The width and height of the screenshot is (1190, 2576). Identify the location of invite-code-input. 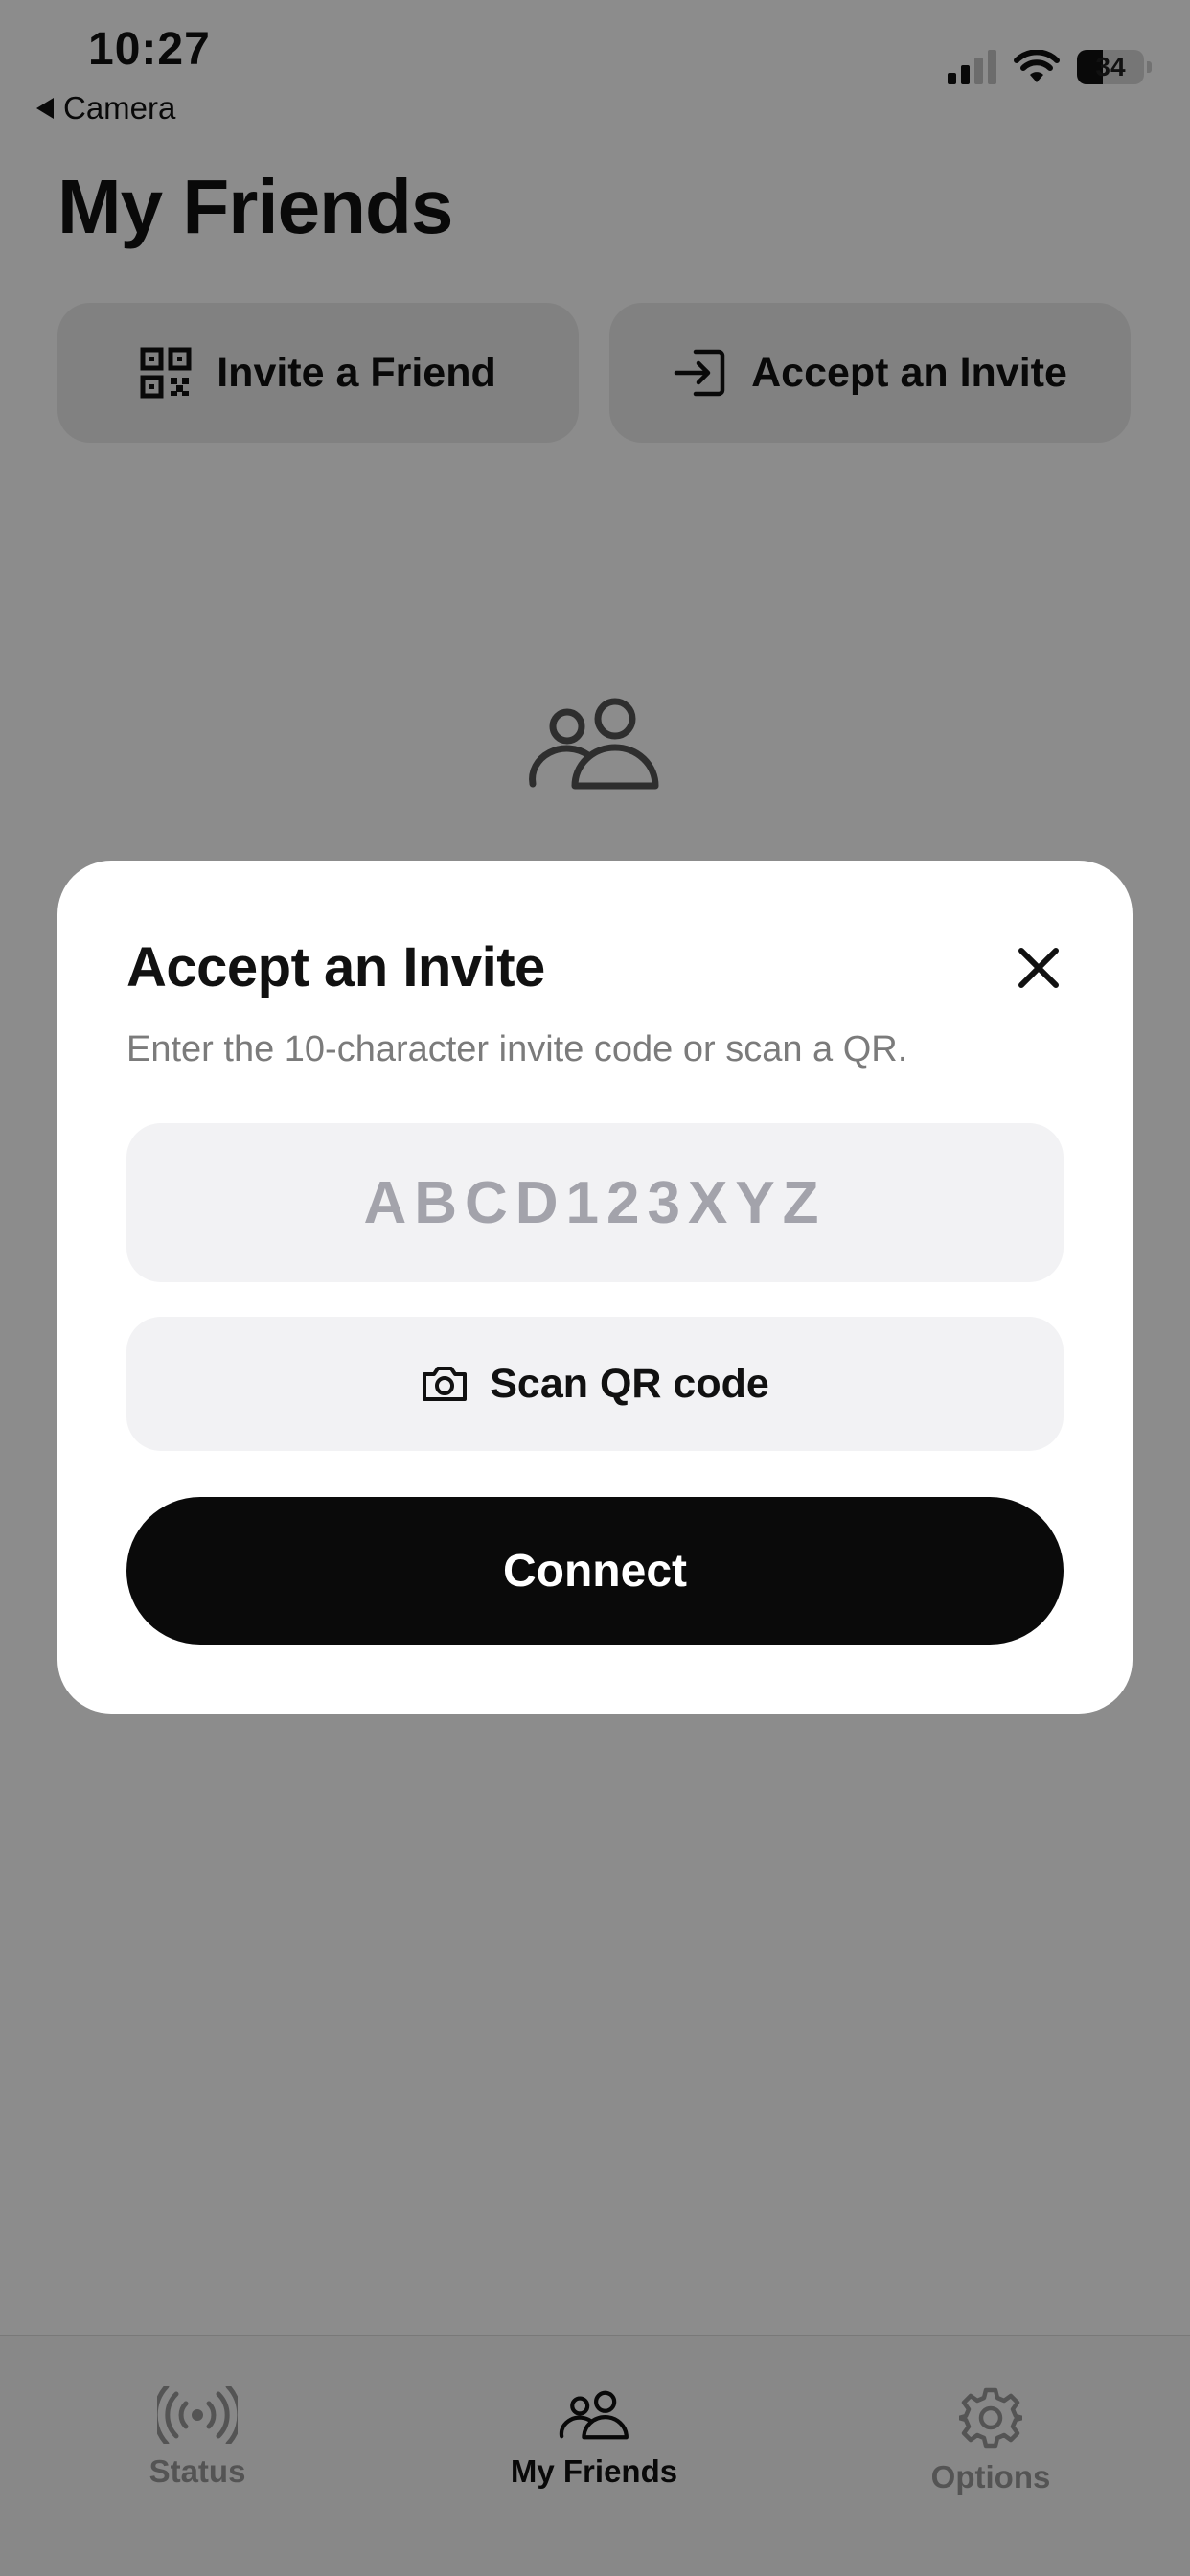
(595, 1202).